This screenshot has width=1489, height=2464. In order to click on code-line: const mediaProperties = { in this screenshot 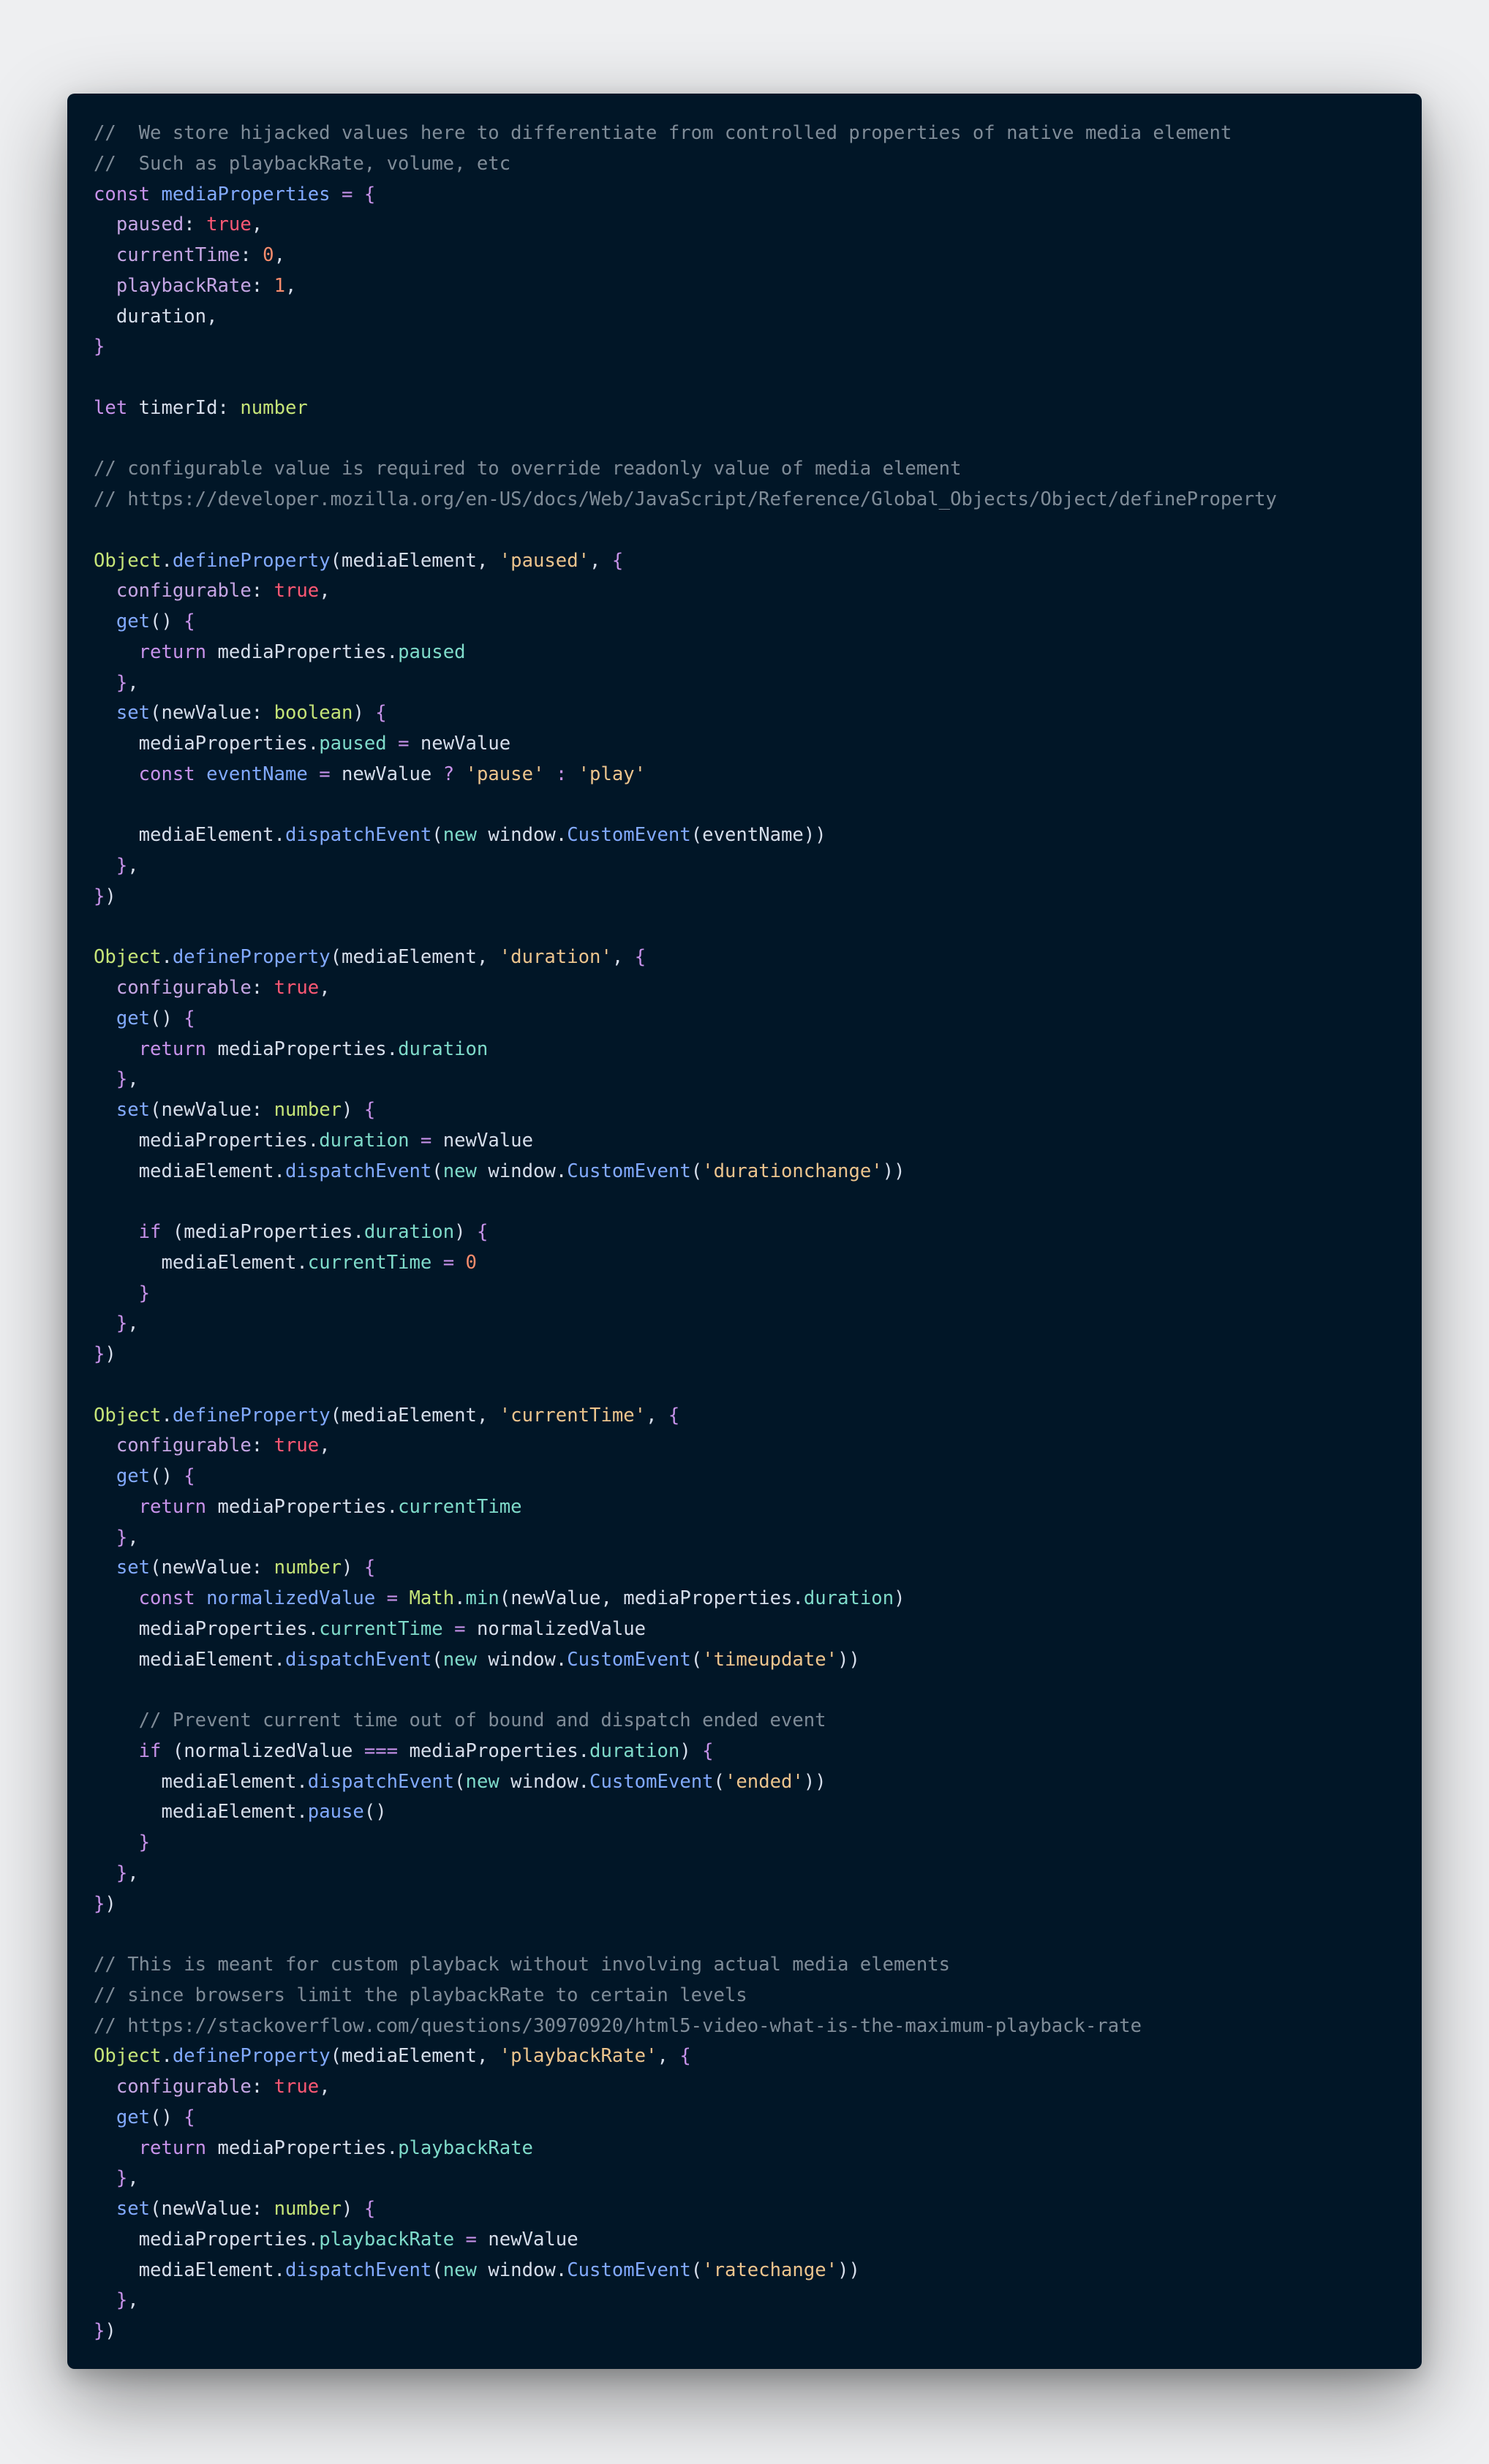, I will do `click(685, 195)`.